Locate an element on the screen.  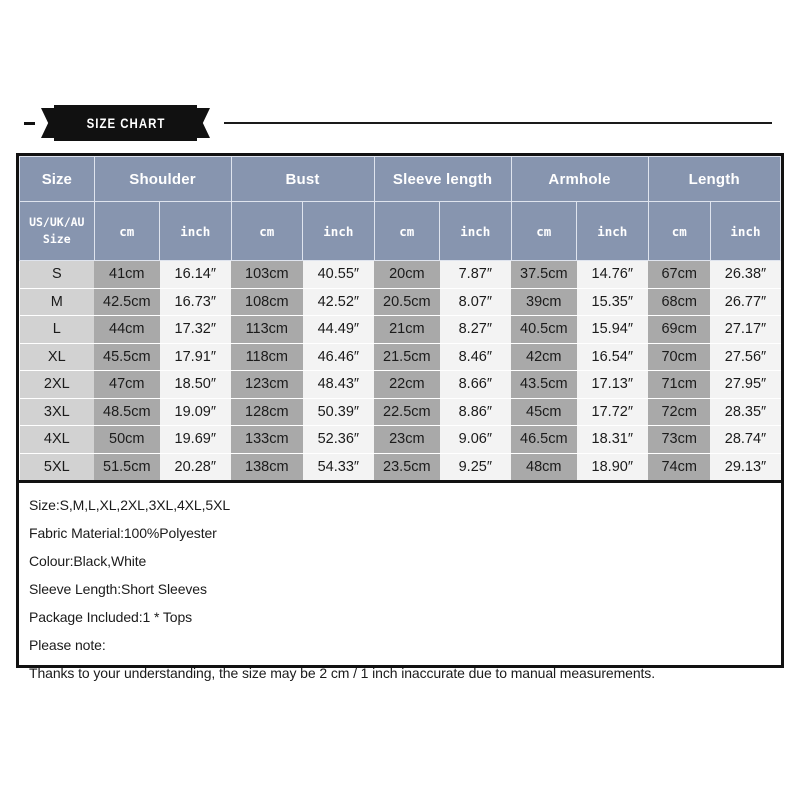
cell-length-cm: 70cm is located at coordinates (679, 357).